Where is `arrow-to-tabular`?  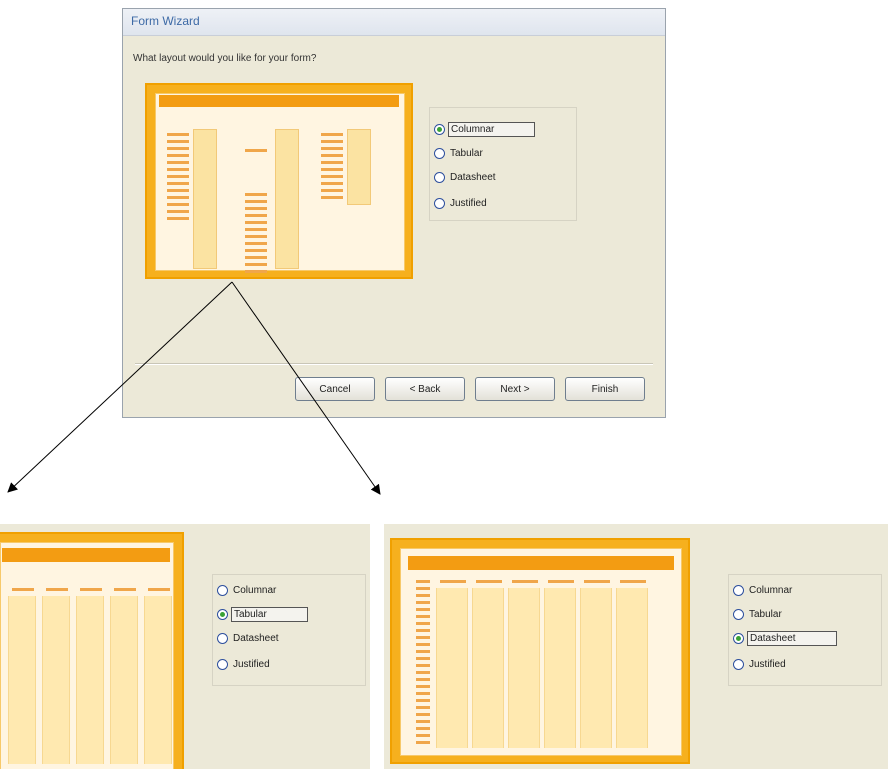 arrow-to-tabular is located at coordinates (120, 387).